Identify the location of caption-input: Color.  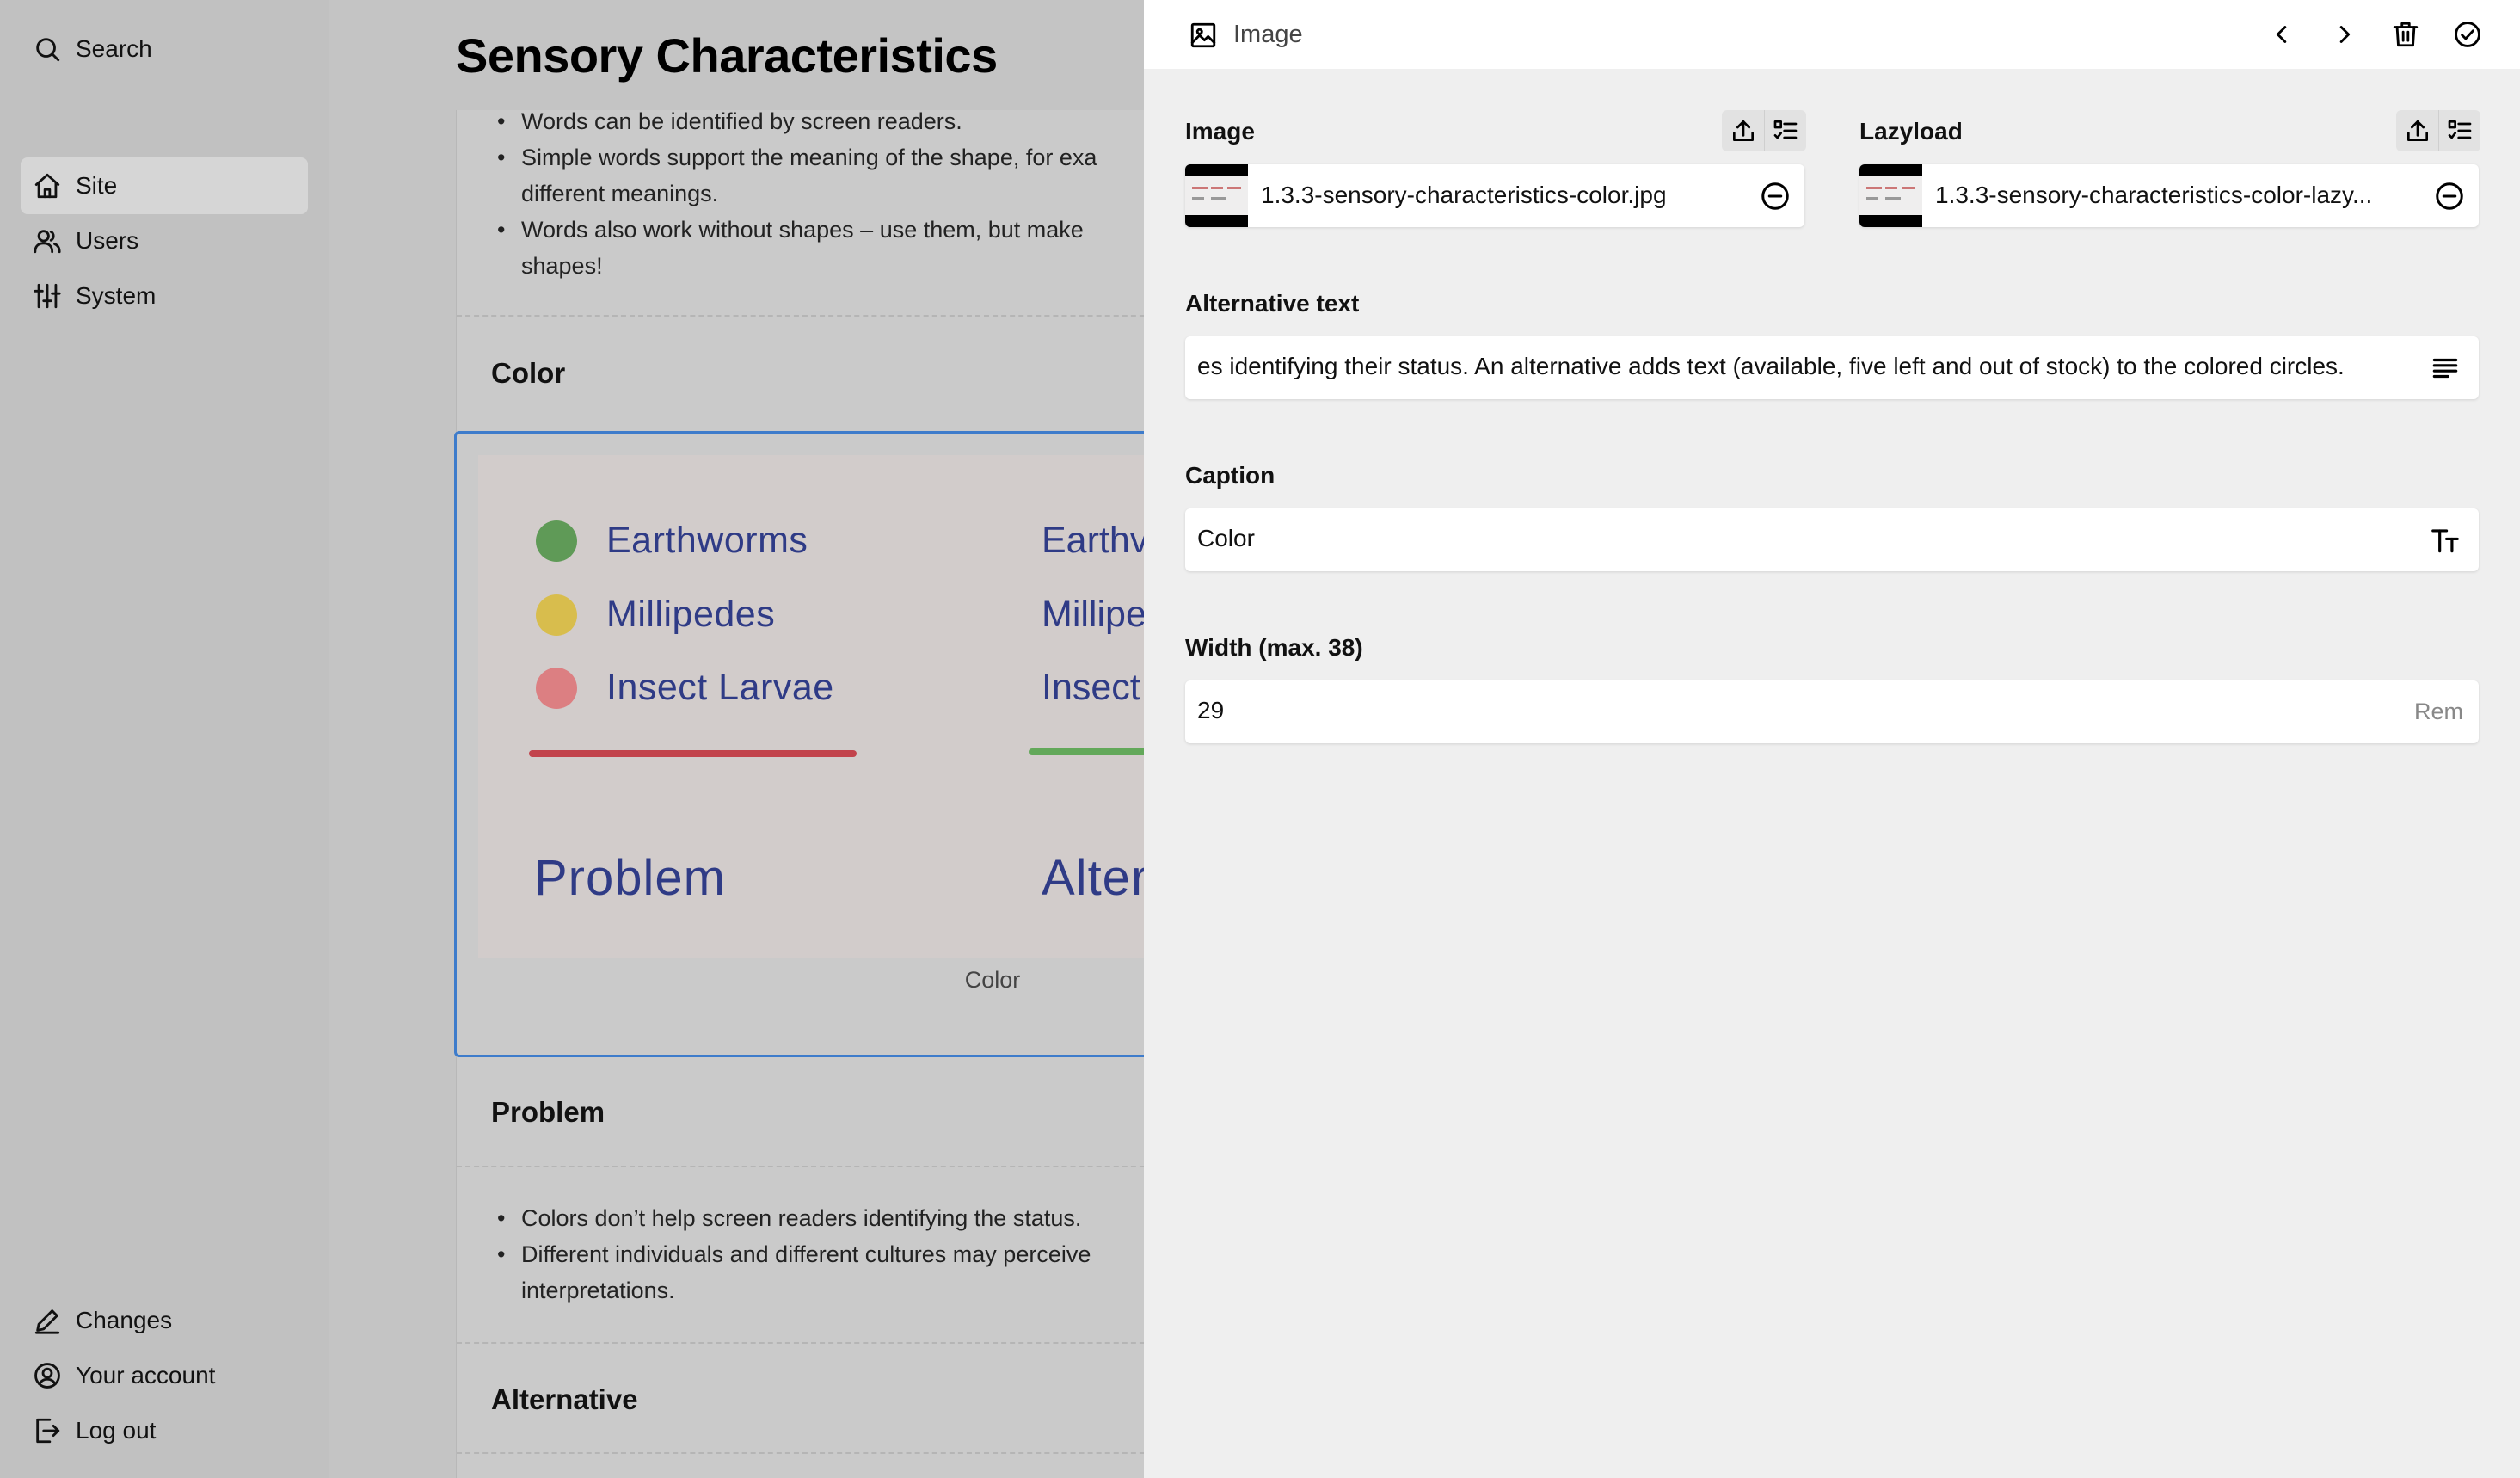
(1832, 539).